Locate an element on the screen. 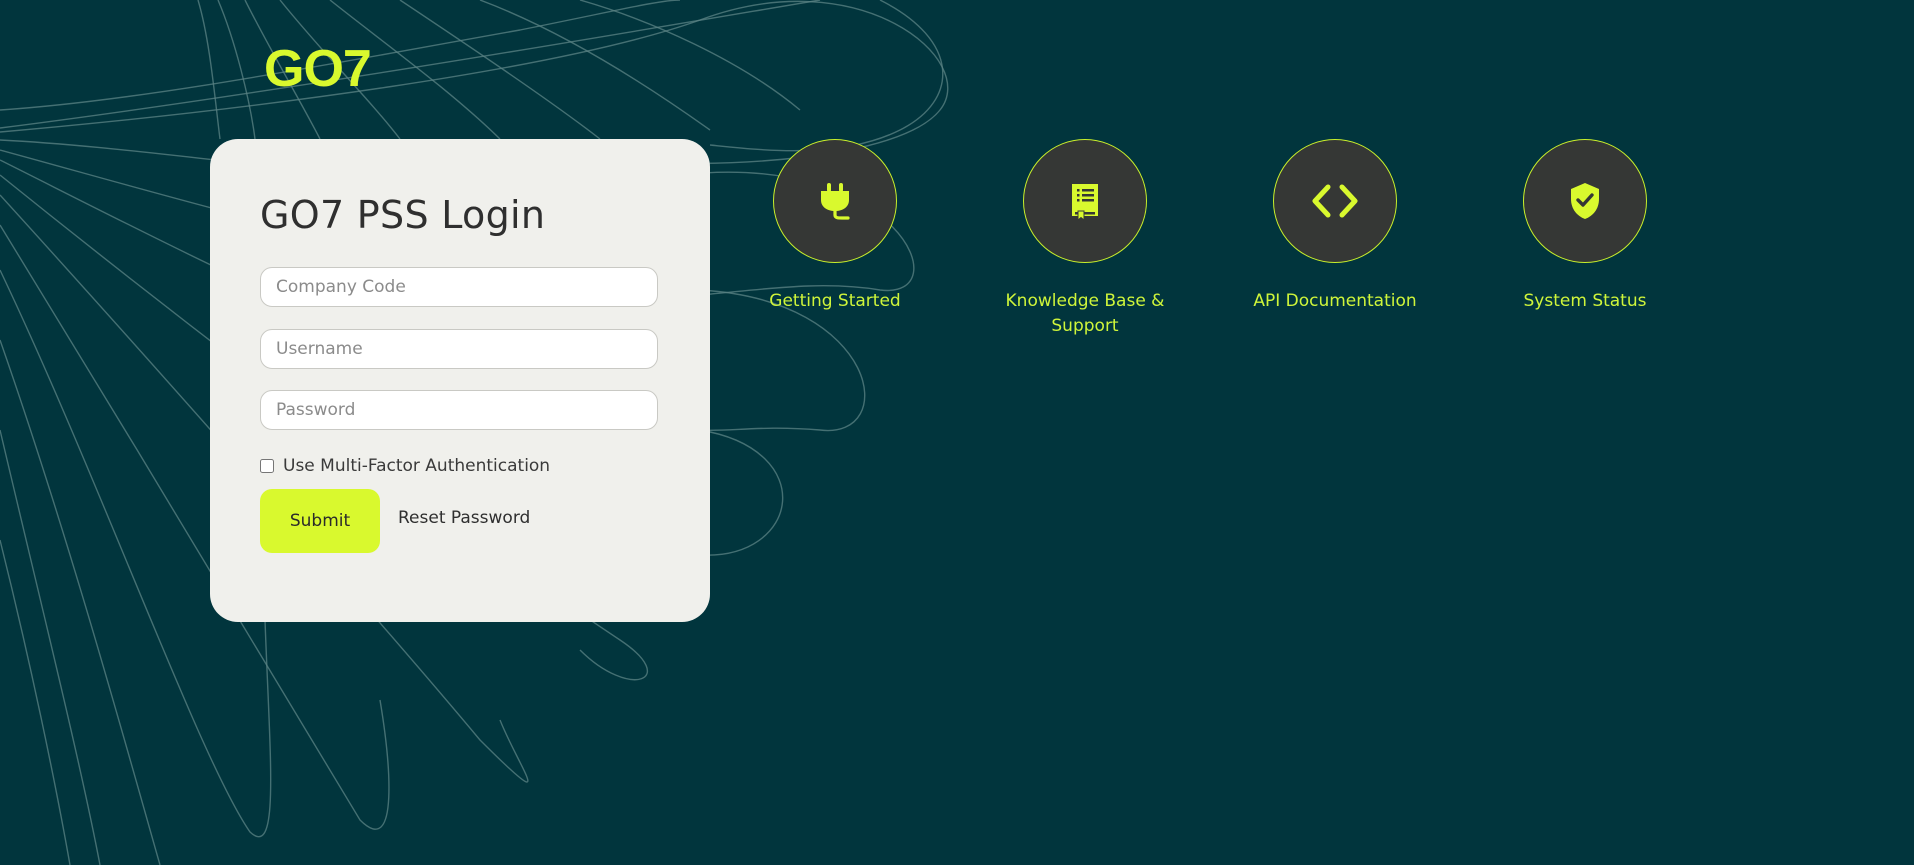 This screenshot has width=1914, height=865. shield-check-icon is located at coordinates (1585, 201).